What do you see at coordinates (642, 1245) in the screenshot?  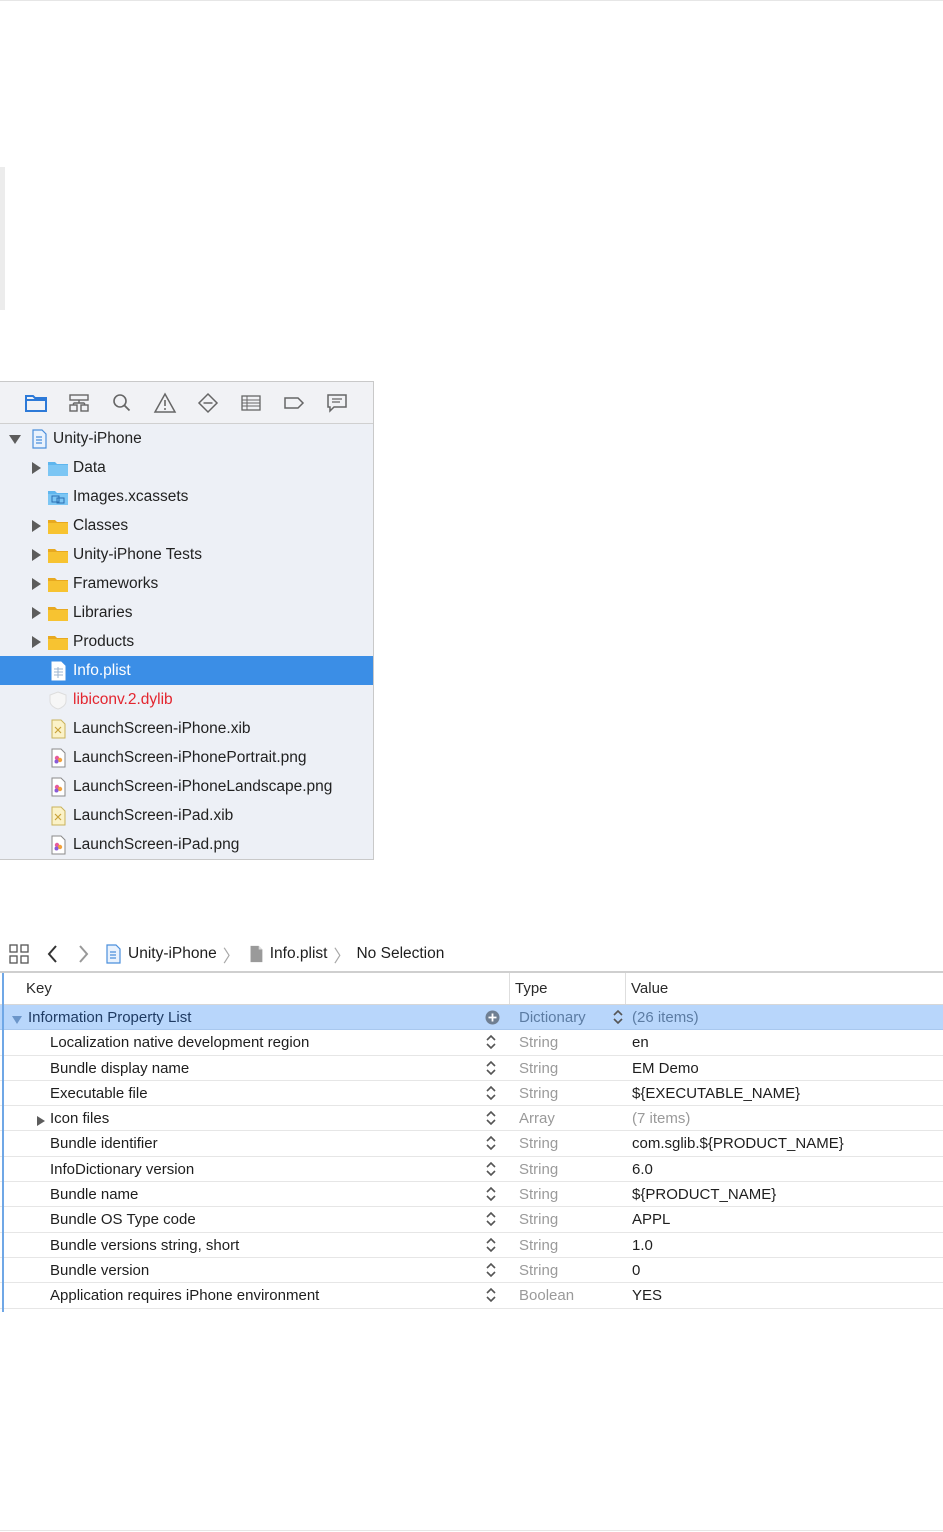 I see `plist-value: 1.0` at bounding box center [642, 1245].